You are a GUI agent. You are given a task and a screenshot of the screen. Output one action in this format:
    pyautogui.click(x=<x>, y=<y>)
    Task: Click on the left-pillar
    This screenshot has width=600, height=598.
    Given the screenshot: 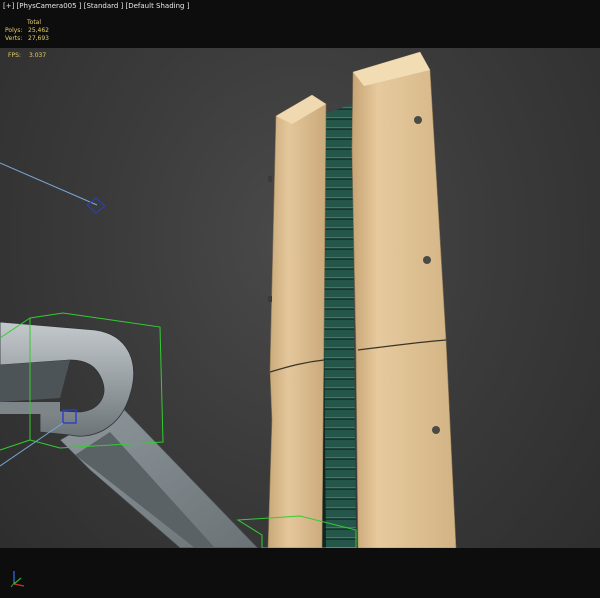 What is the action you would take?
    pyautogui.click(x=297, y=321)
    